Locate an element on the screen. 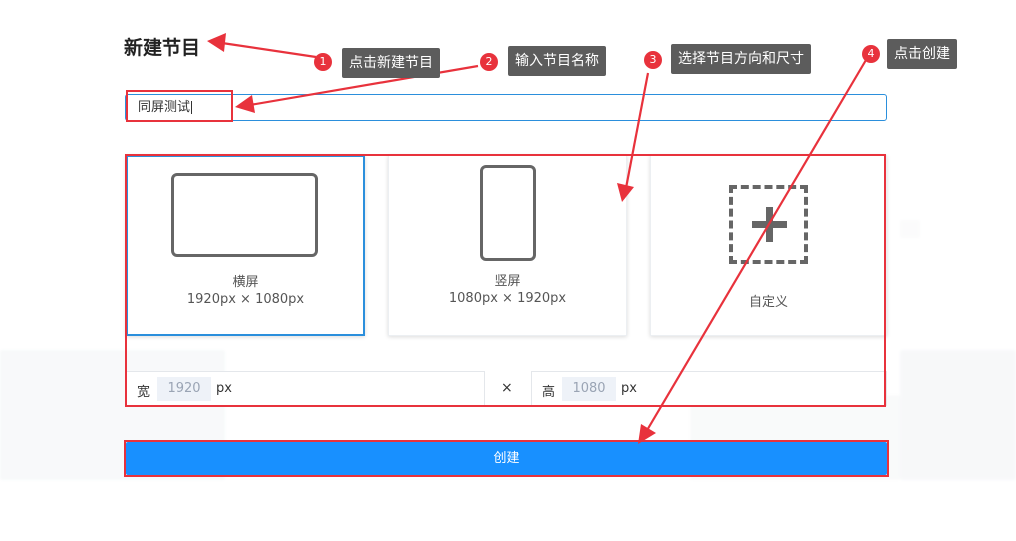  step-1-badge: 1 is located at coordinates (323, 62).